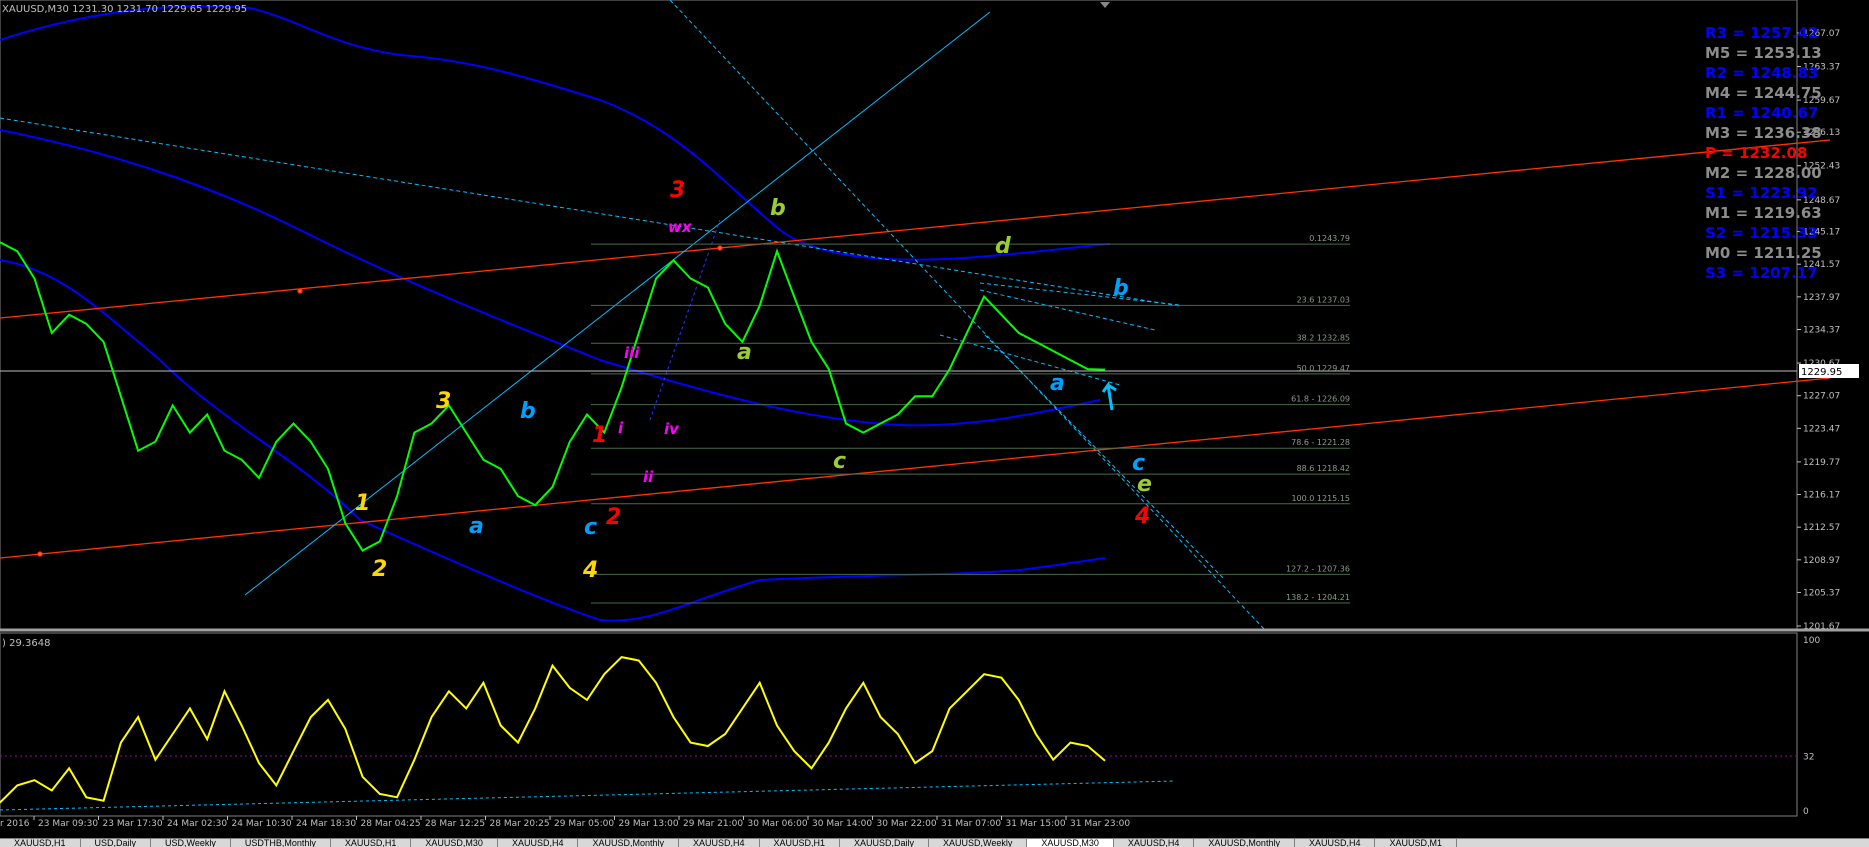 The width and height of the screenshot is (1869, 847). I want to click on price-tick-label: 1223.47, so click(1821, 429).